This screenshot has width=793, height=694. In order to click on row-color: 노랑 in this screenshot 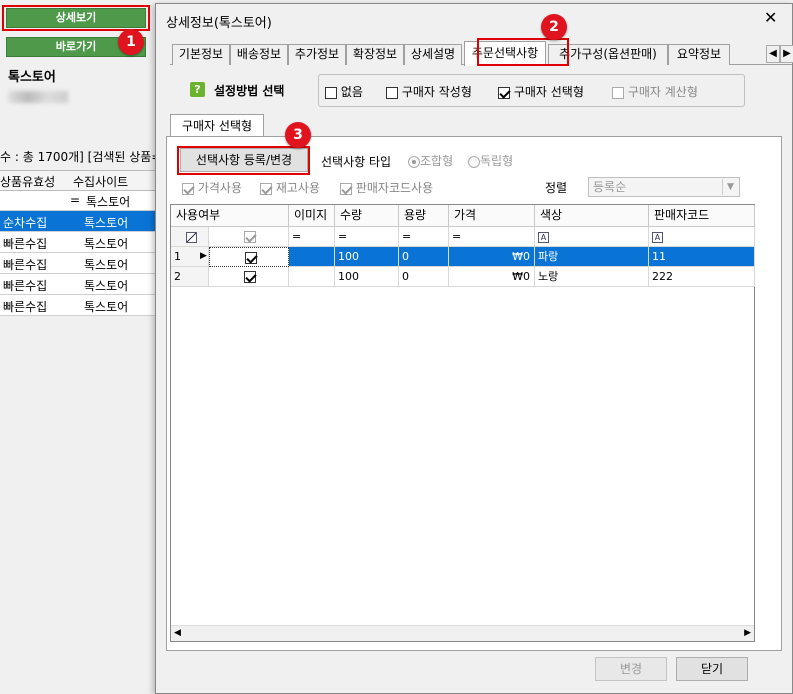, I will do `click(592, 277)`.